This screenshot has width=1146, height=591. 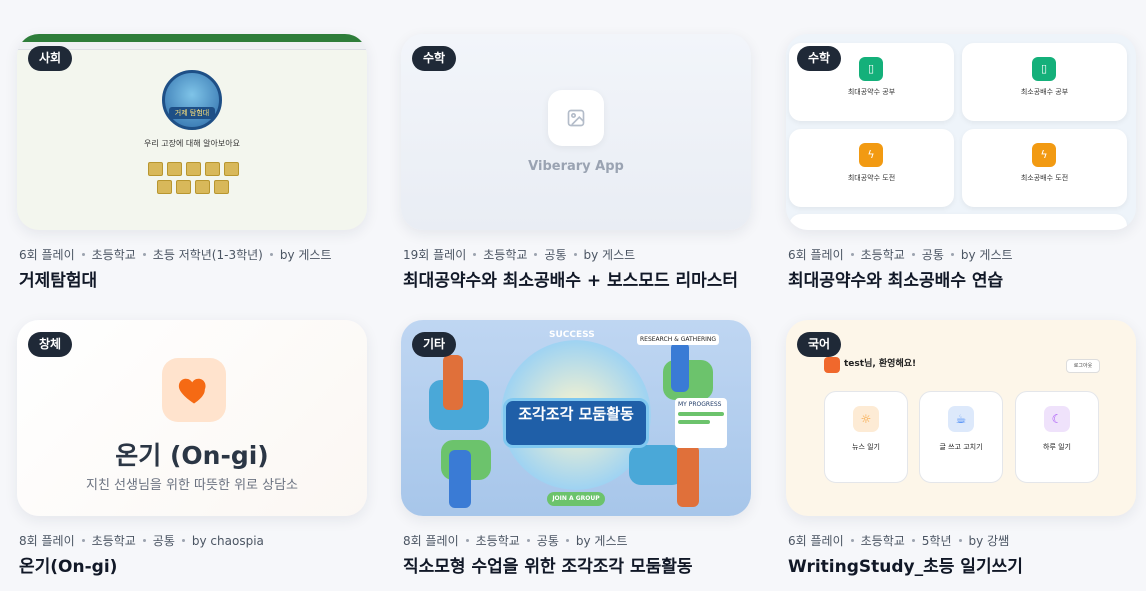 I want to click on heart-icon, so click(x=194, y=390).